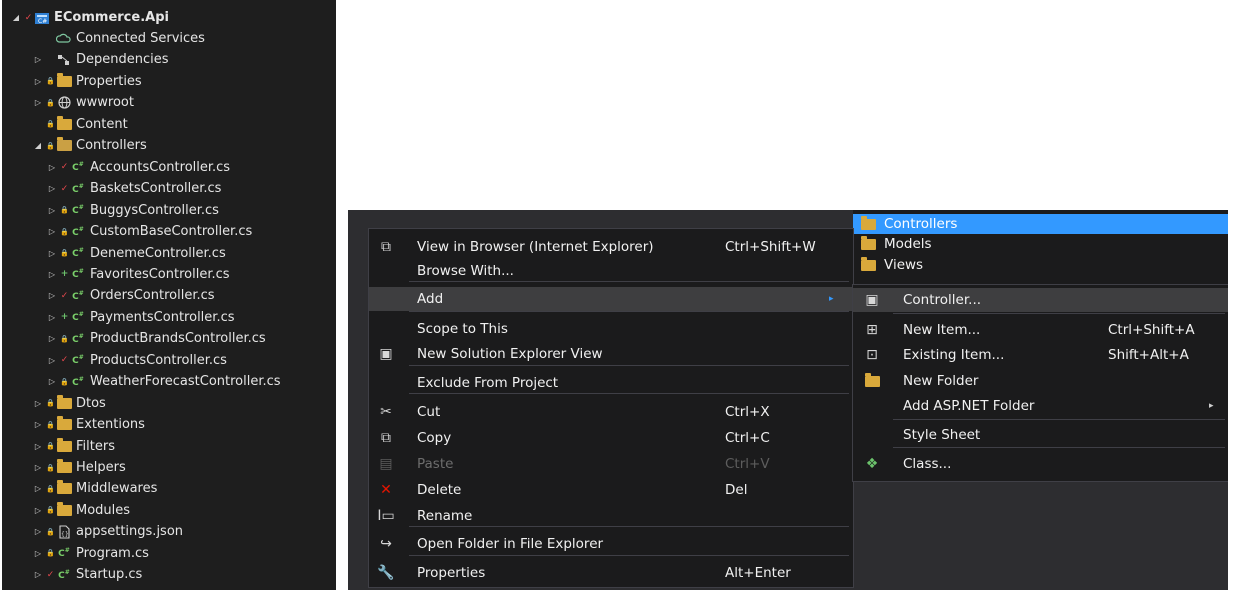 The image size is (1258, 592). Describe the element at coordinates (386, 354) in the screenshot. I see `new-view-icon: ▣` at that location.